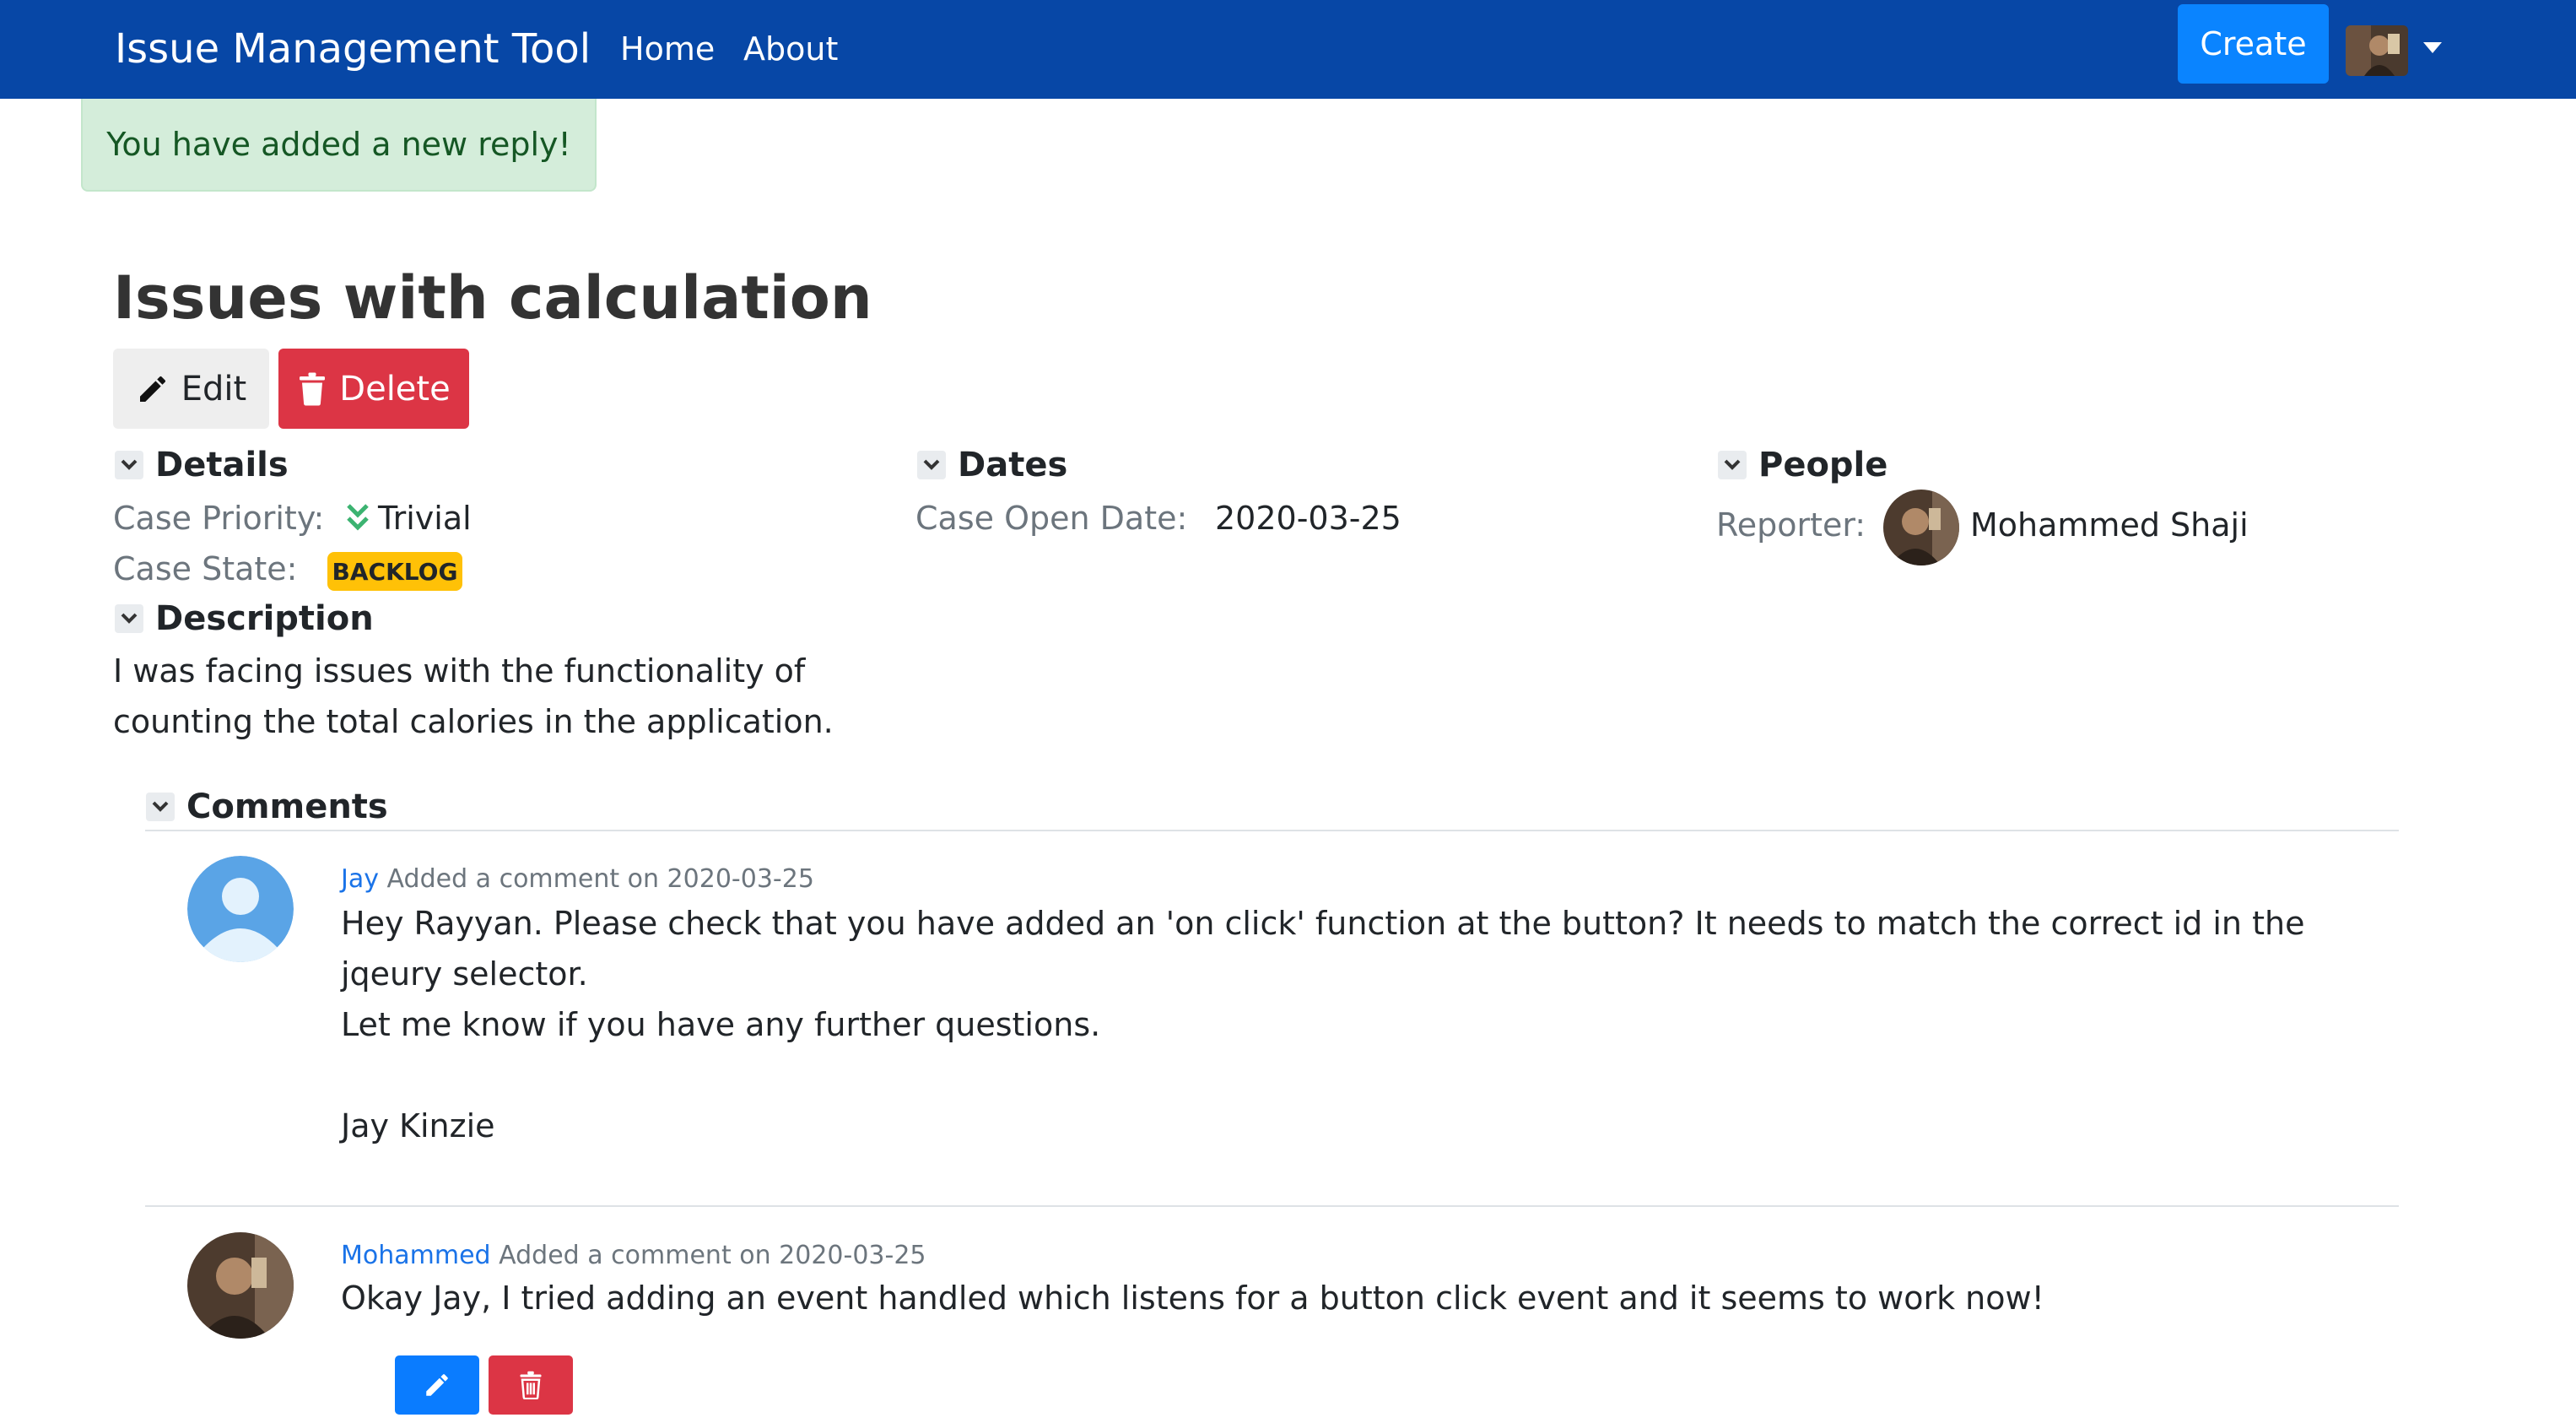 The image size is (2576, 1423). I want to click on dates-heading-label: Dates, so click(1013, 465).